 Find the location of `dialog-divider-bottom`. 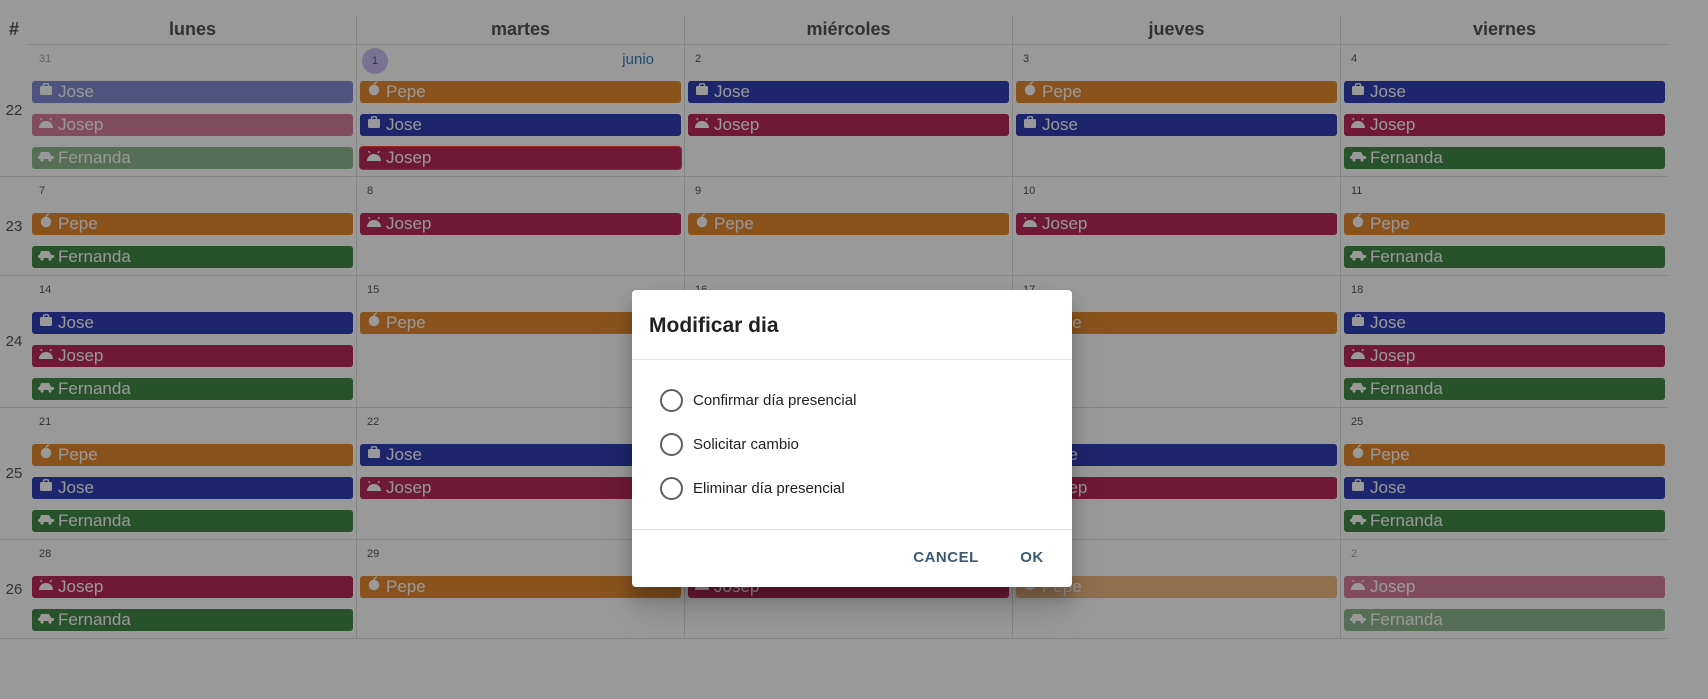

dialog-divider-bottom is located at coordinates (852, 529).